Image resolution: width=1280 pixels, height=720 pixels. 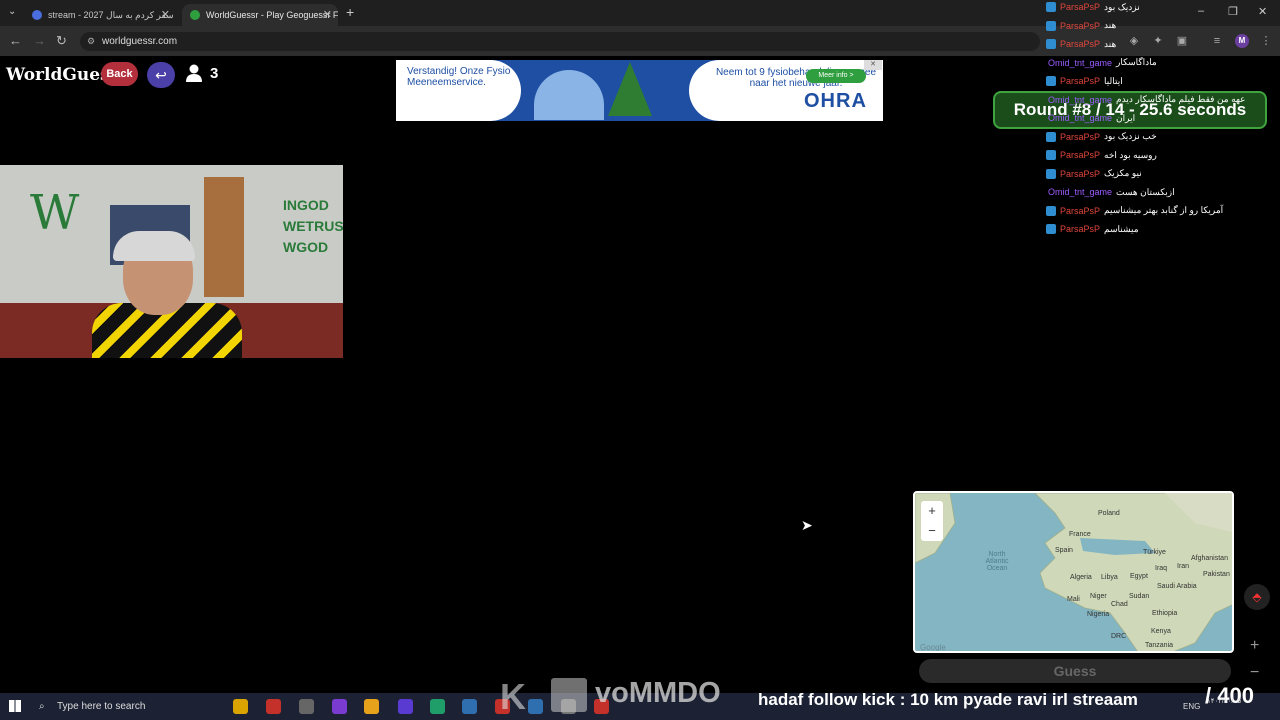 What do you see at coordinates (1159, 645) in the screenshot?
I see `map-label: Tanzania` at bounding box center [1159, 645].